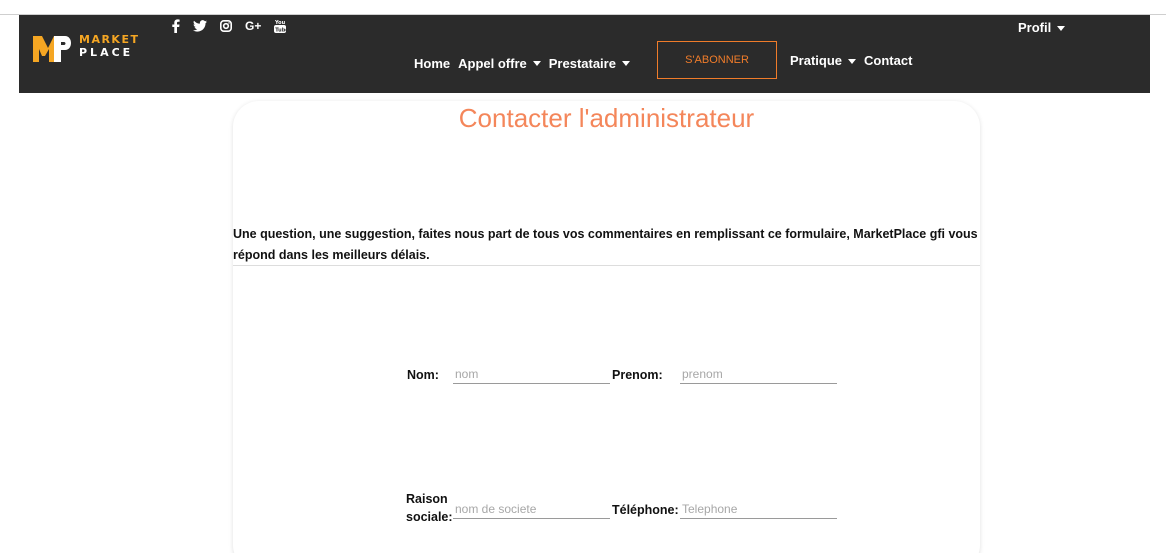 Image resolution: width=1166 pixels, height=553 pixels. What do you see at coordinates (176, 26) in the screenshot?
I see `facebook-icon` at bounding box center [176, 26].